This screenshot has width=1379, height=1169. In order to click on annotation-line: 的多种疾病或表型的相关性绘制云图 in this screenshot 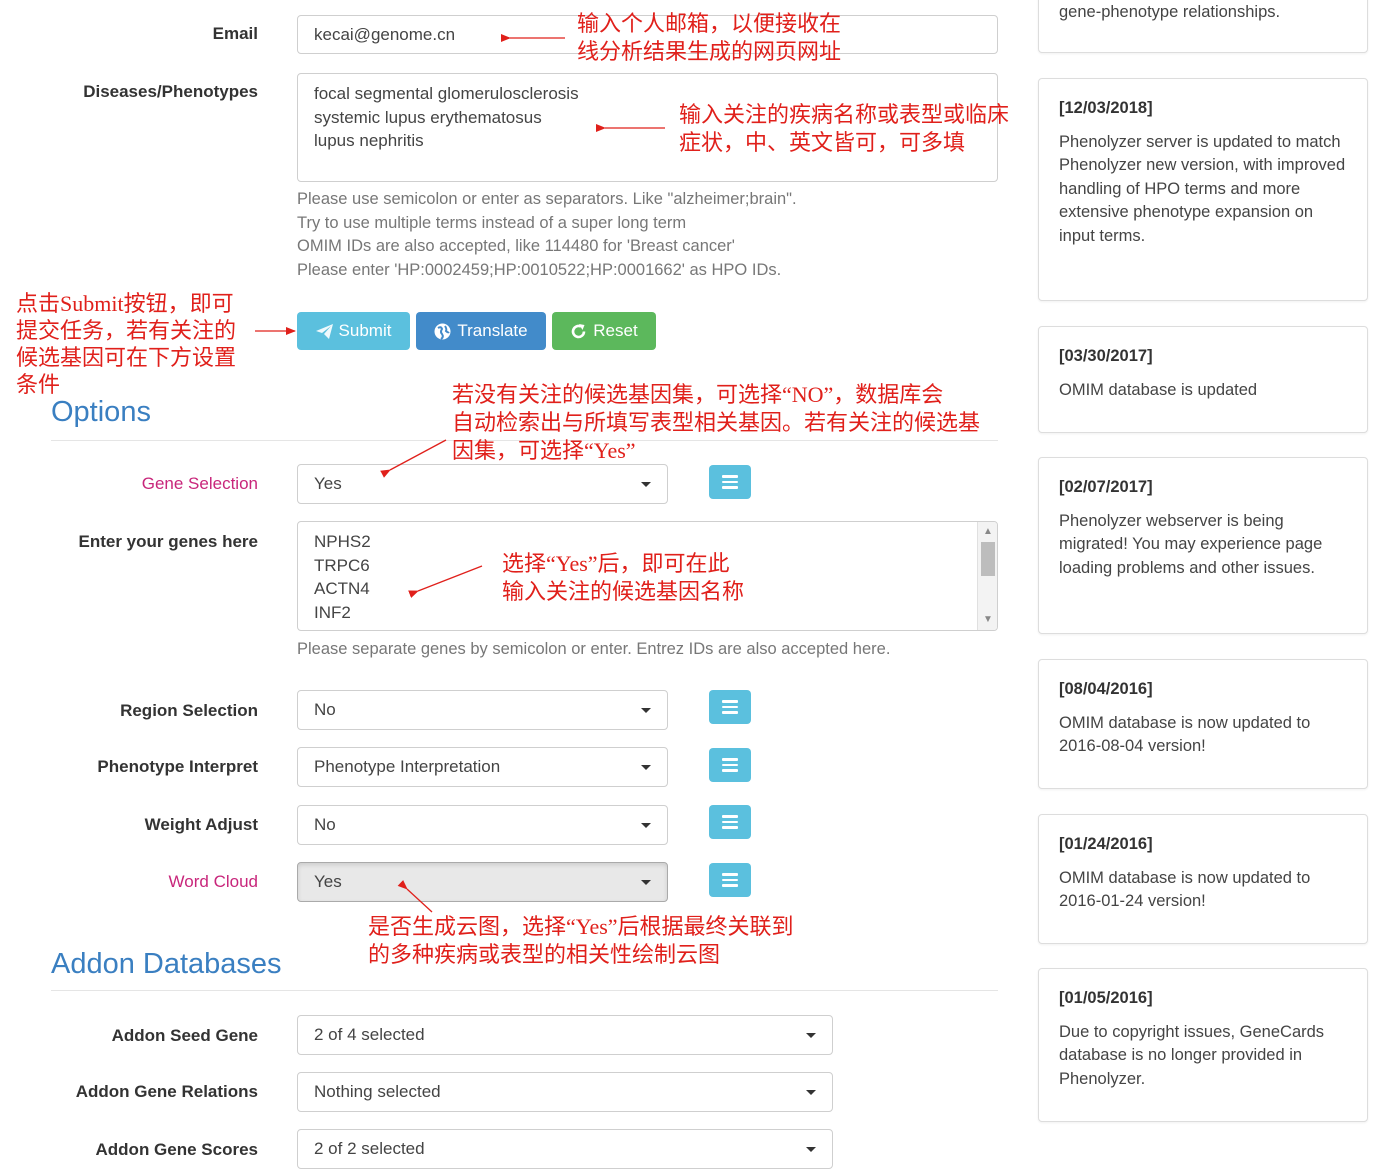, I will do `click(544, 954)`.